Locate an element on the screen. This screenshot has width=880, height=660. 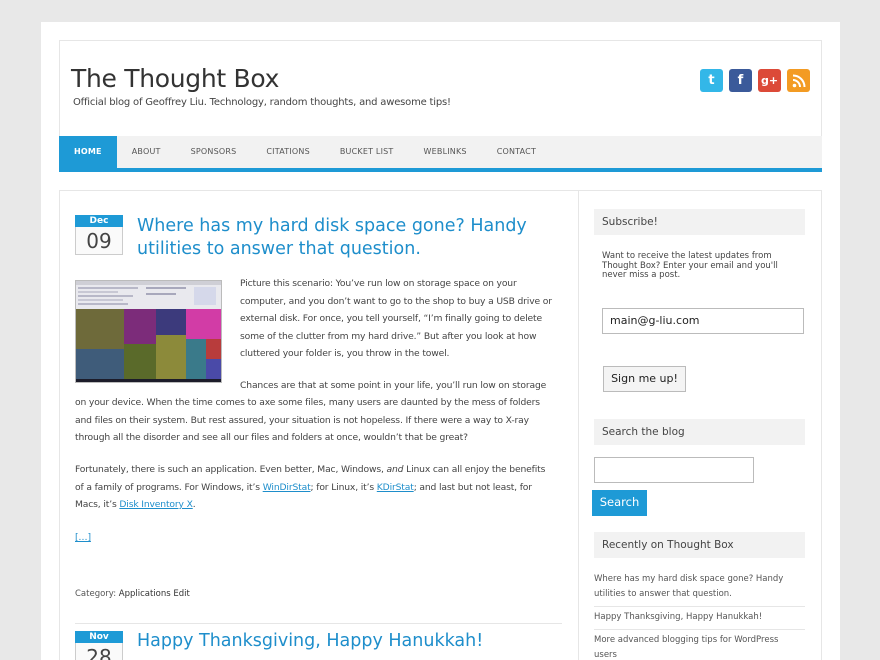
text-line: utilities to answer that question. is located at coordinates (663, 594).